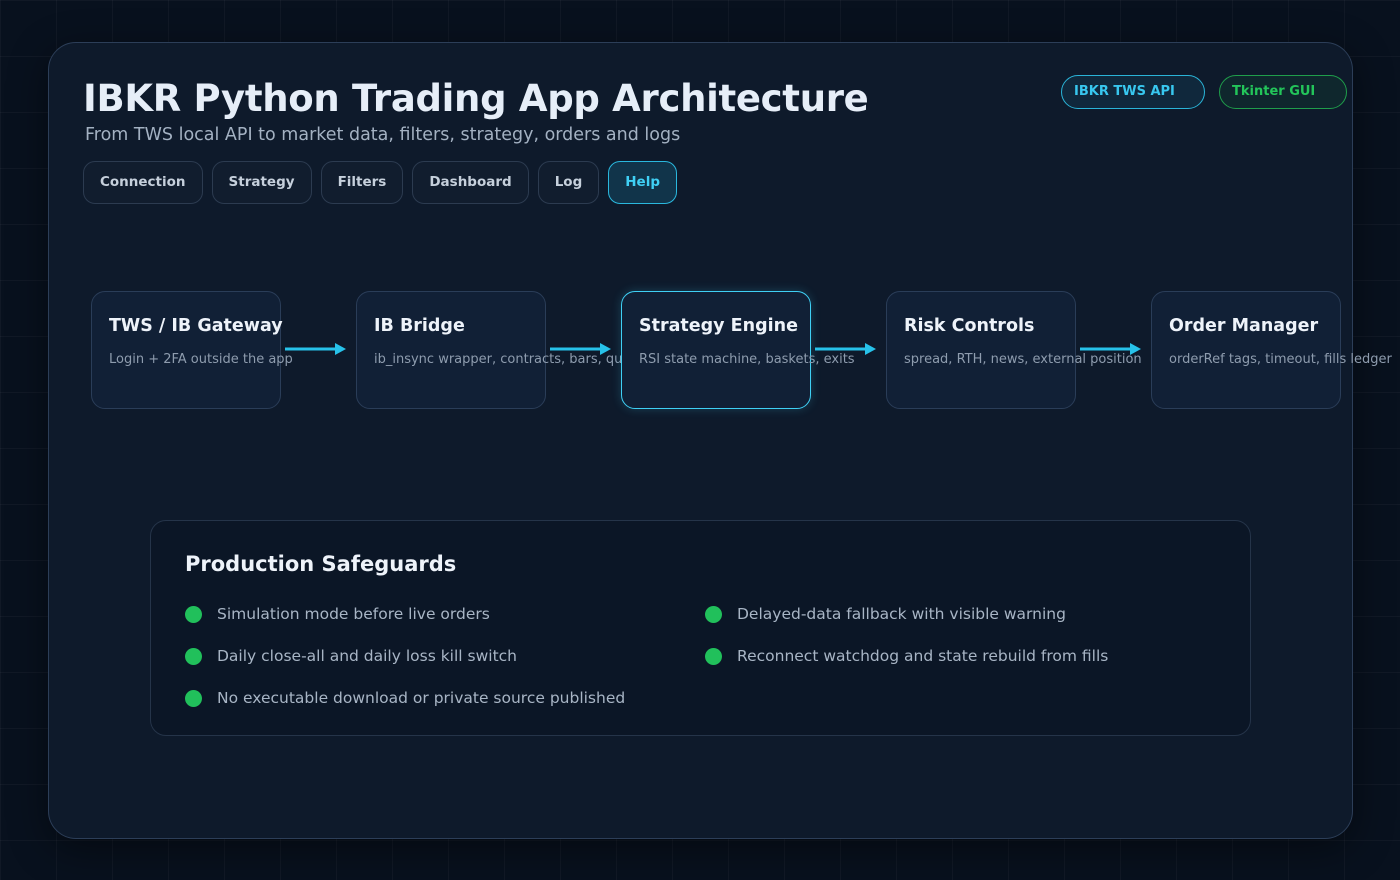  I want to click on tab-filters: Filters, so click(362, 182).